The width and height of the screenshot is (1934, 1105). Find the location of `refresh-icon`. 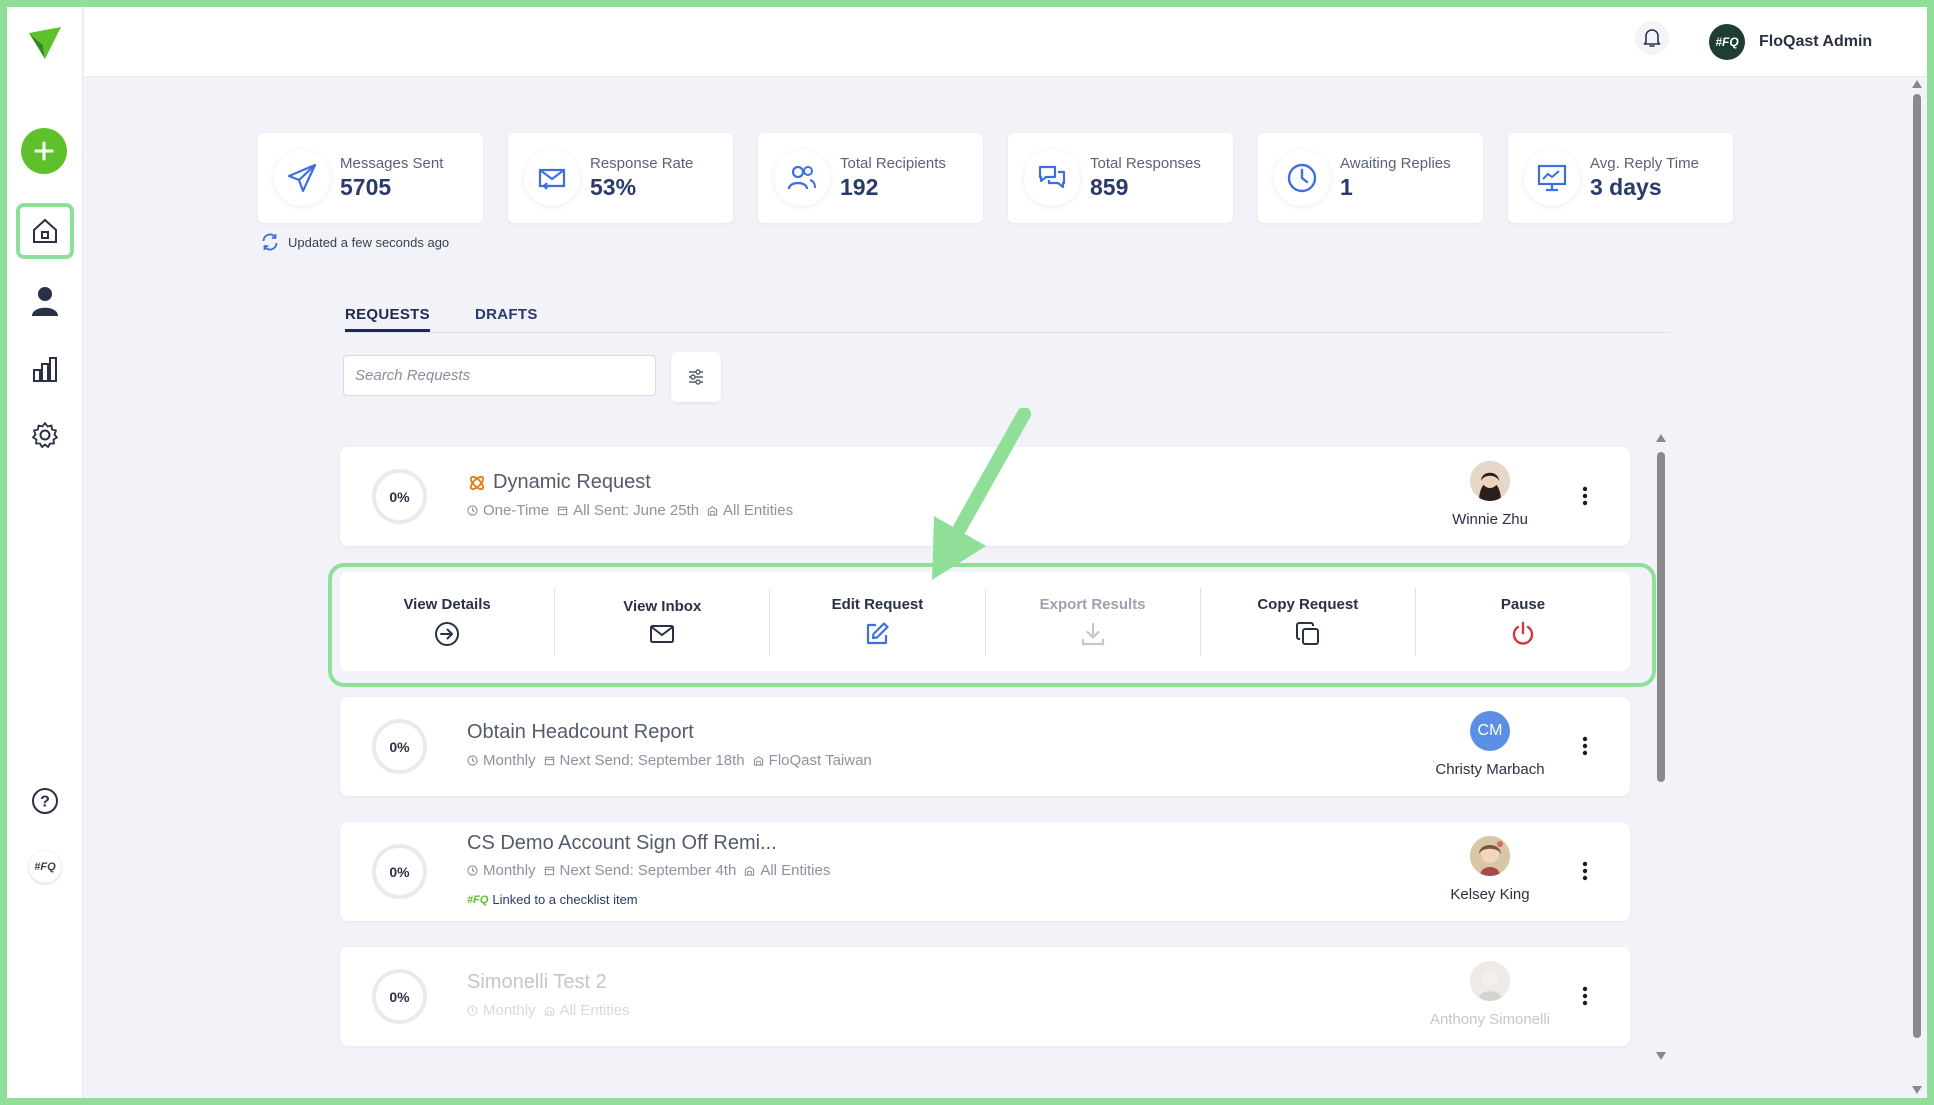

refresh-icon is located at coordinates (270, 242).